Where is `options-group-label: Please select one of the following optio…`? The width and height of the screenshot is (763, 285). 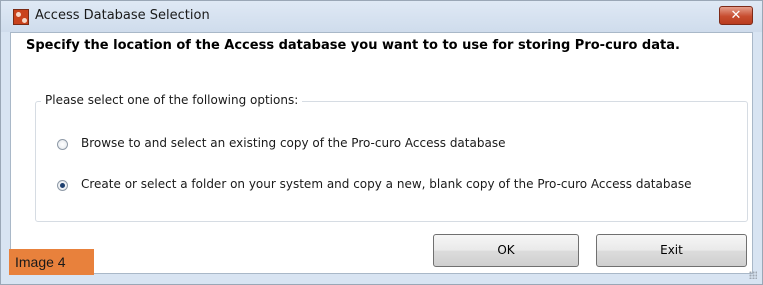 options-group-label: Please select one of the following optio… is located at coordinates (172, 100).